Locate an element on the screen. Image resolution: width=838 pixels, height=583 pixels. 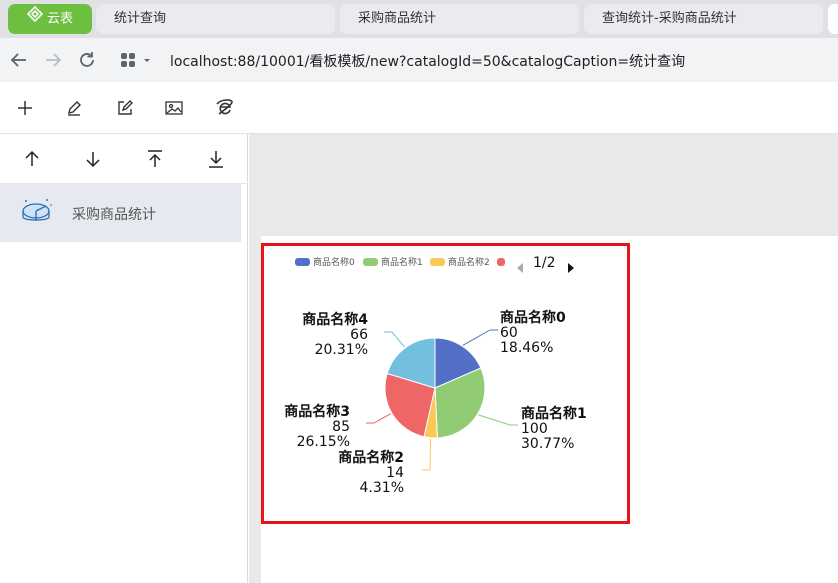
slice-value-label: 14 is located at coordinates (395, 473).